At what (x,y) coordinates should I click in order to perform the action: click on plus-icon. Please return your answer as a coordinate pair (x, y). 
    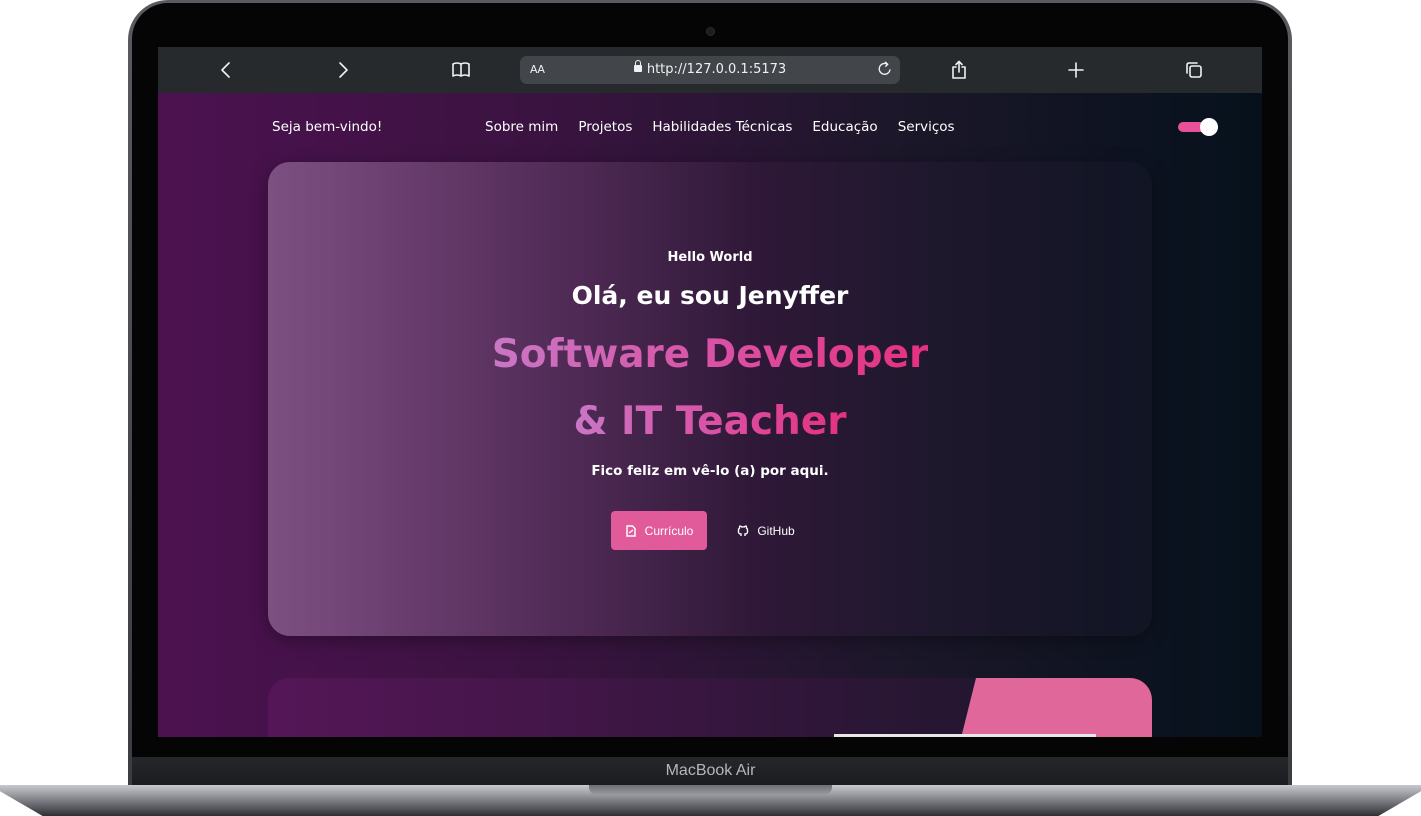
    Looking at the image, I should click on (1076, 70).